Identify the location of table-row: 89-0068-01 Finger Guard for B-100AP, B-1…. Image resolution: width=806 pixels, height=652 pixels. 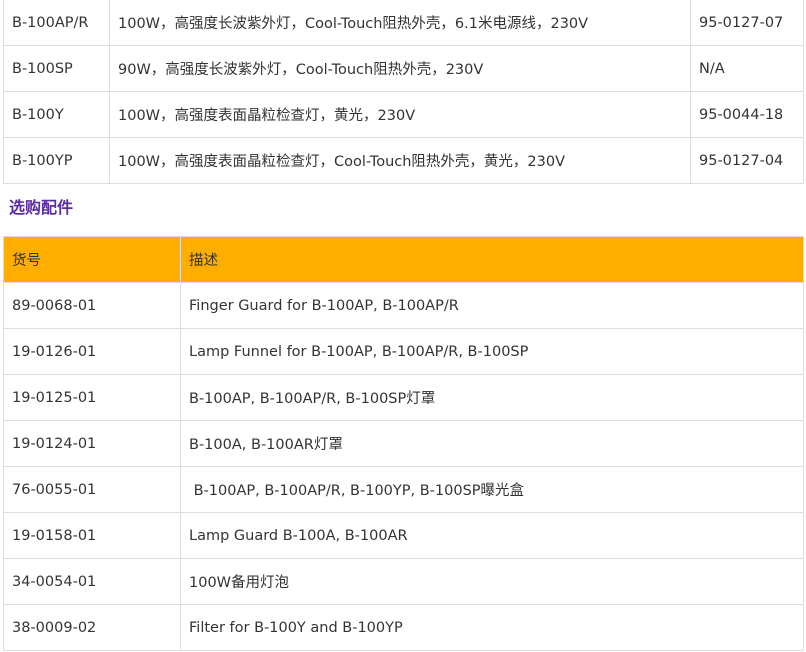
(403, 305).